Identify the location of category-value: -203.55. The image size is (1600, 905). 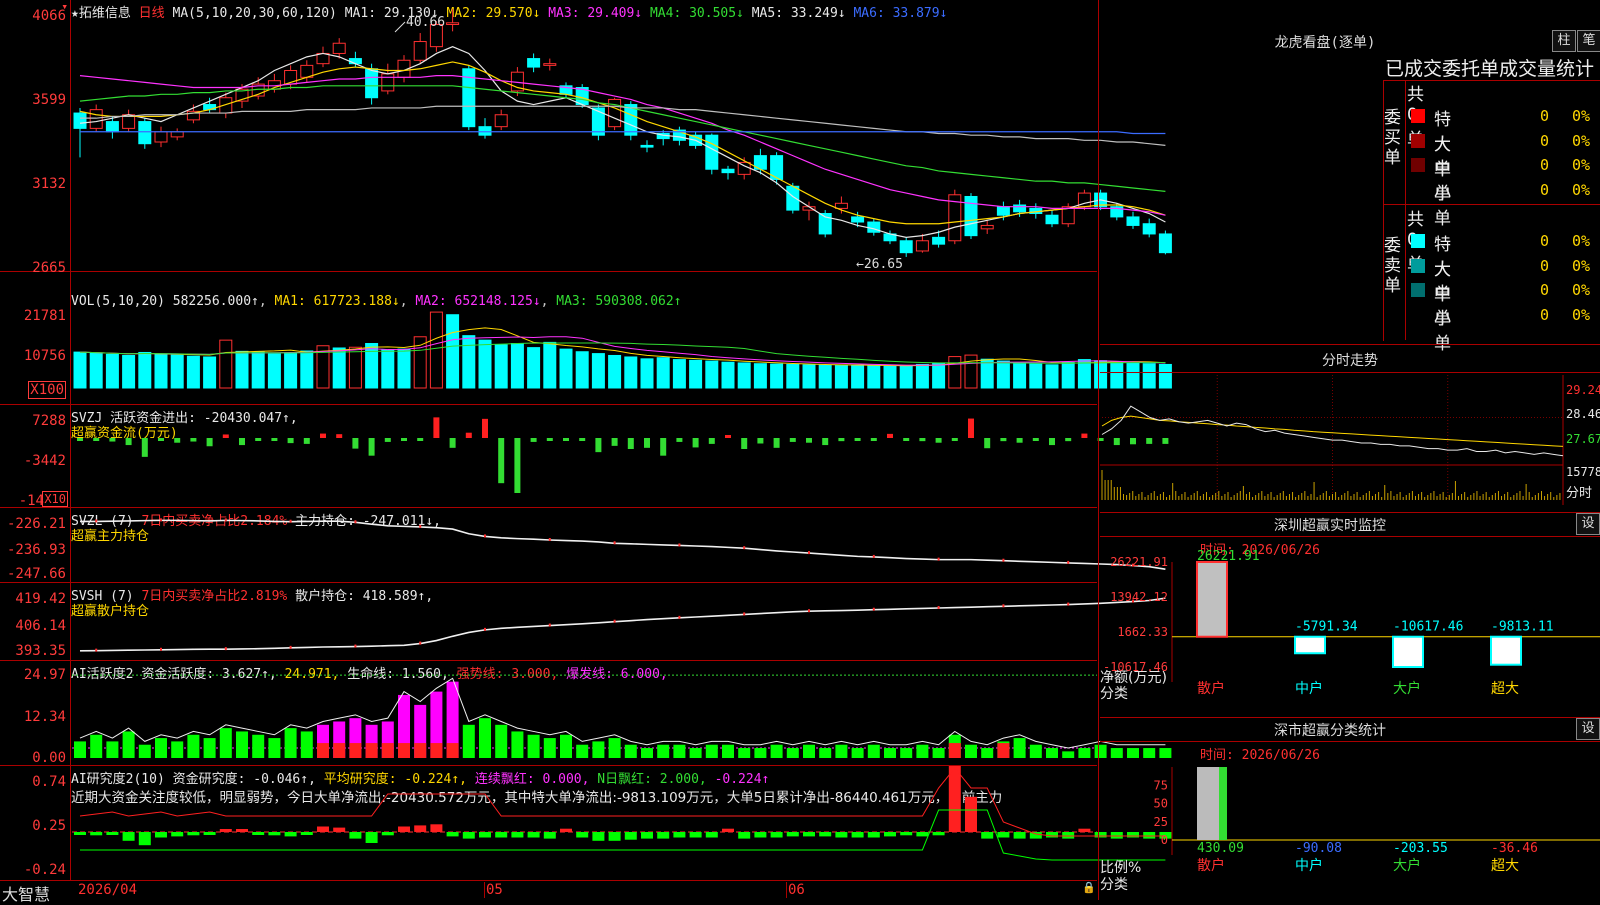
(1420, 848).